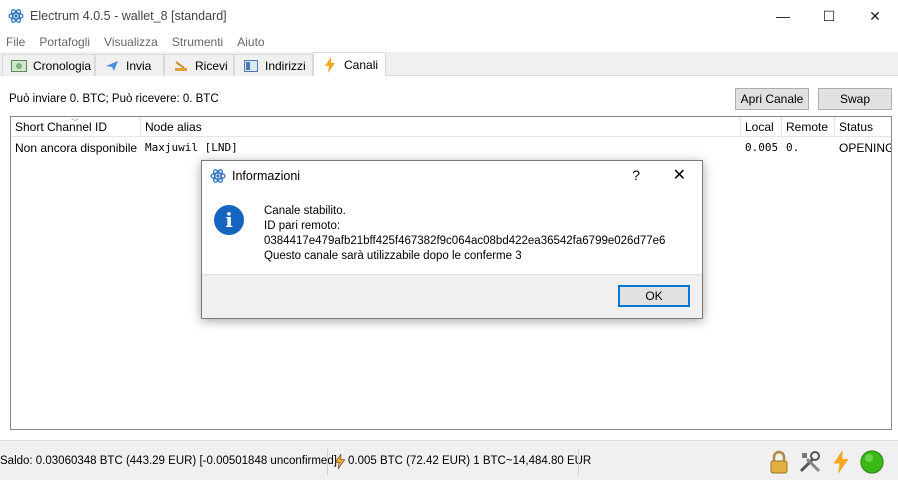 Image resolution: width=898 pixels, height=480 pixels. Describe the element at coordinates (128, 16) in the screenshot. I see `window-title: Electrum 4.0.5 - wallet_8 [standard]` at that location.